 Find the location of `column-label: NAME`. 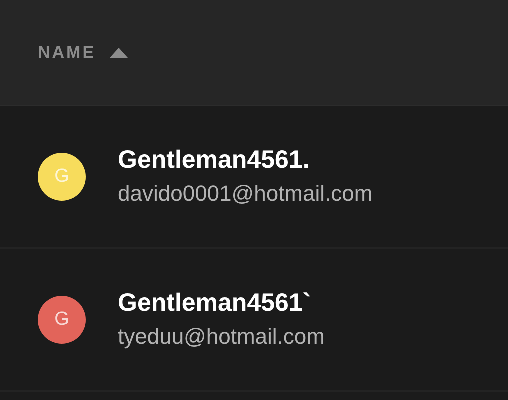

column-label: NAME is located at coordinates (67, 52).